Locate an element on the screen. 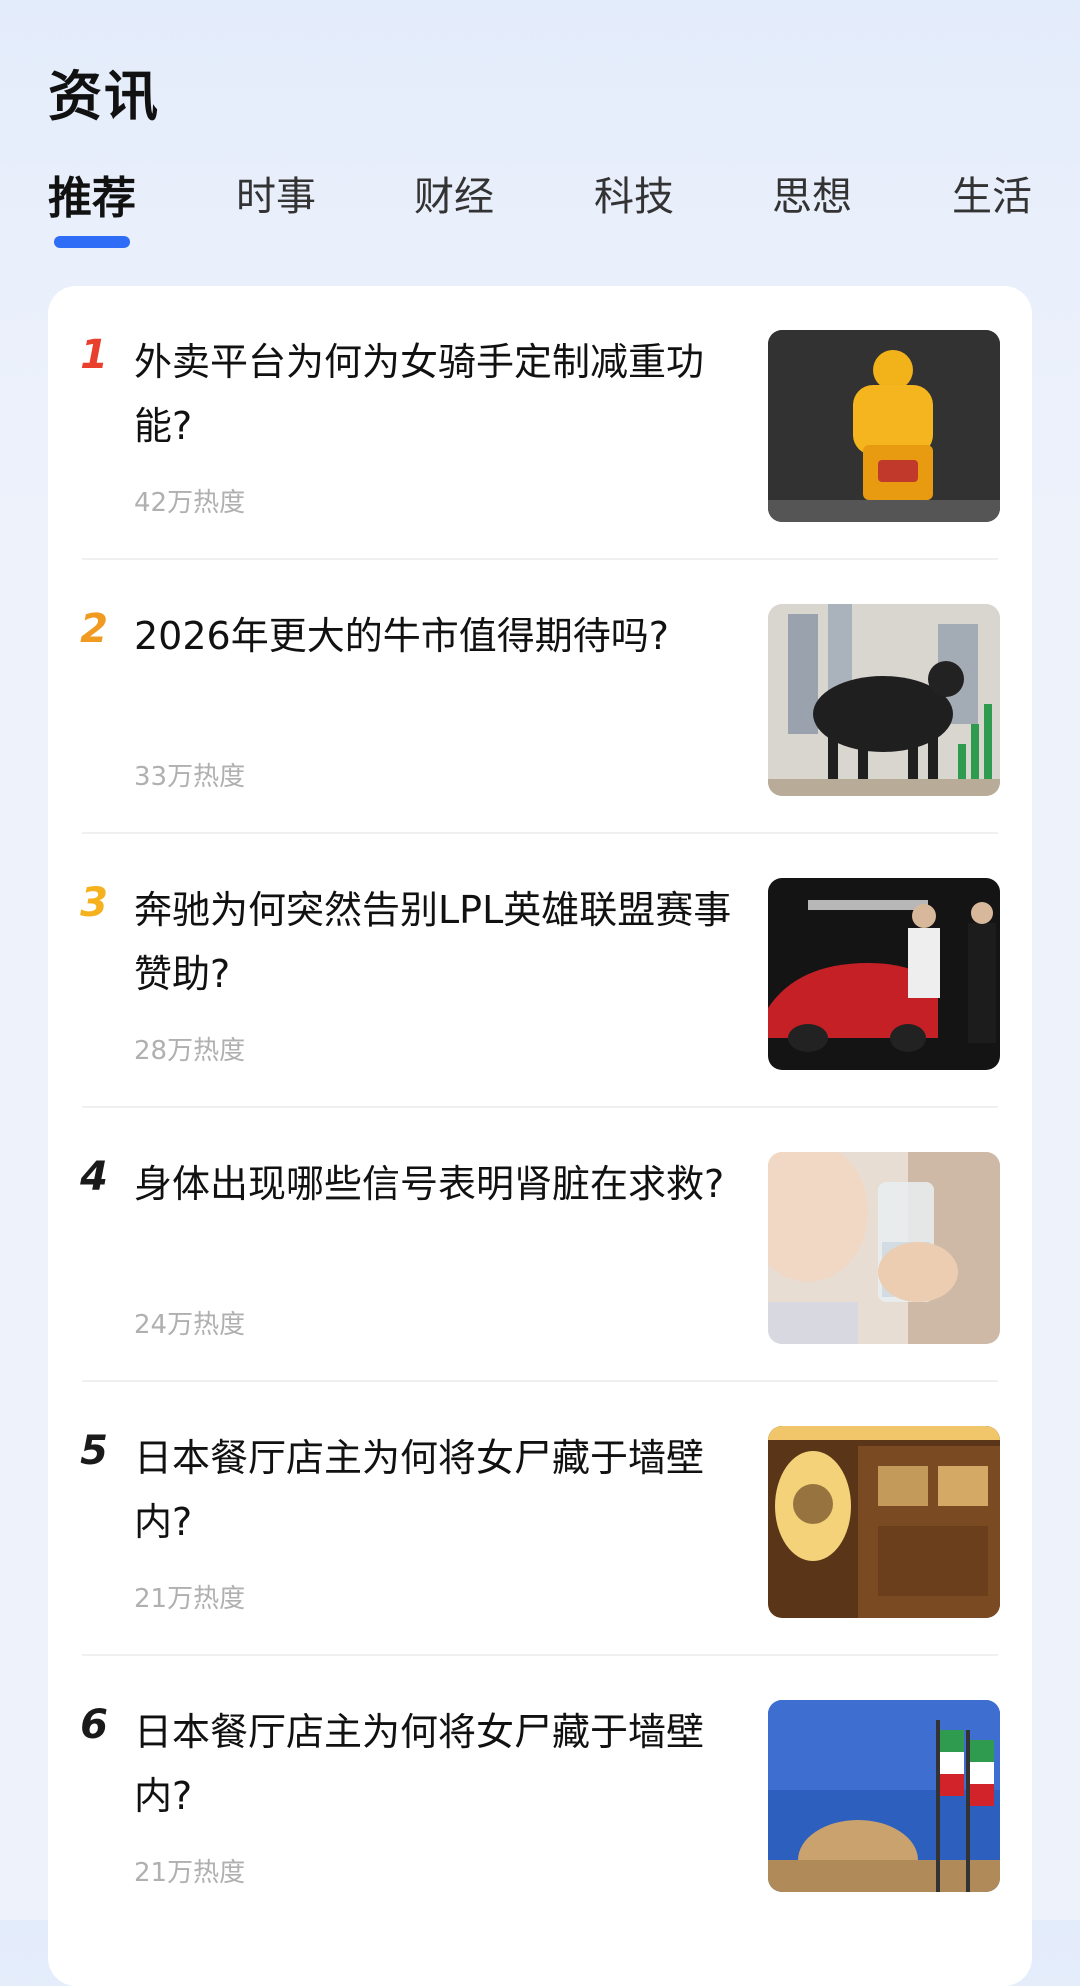 Image resolution: width=1080 pixels, height=1986 pixels. news-item: 5 日本餐厅店主为何将女尸藏于墙壁内? 21万热度 is located at coordinates (540, 1519).